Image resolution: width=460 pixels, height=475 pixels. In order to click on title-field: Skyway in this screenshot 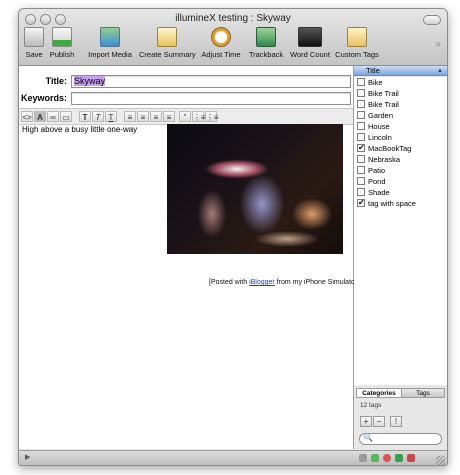, I will do `click(211, 81)`.